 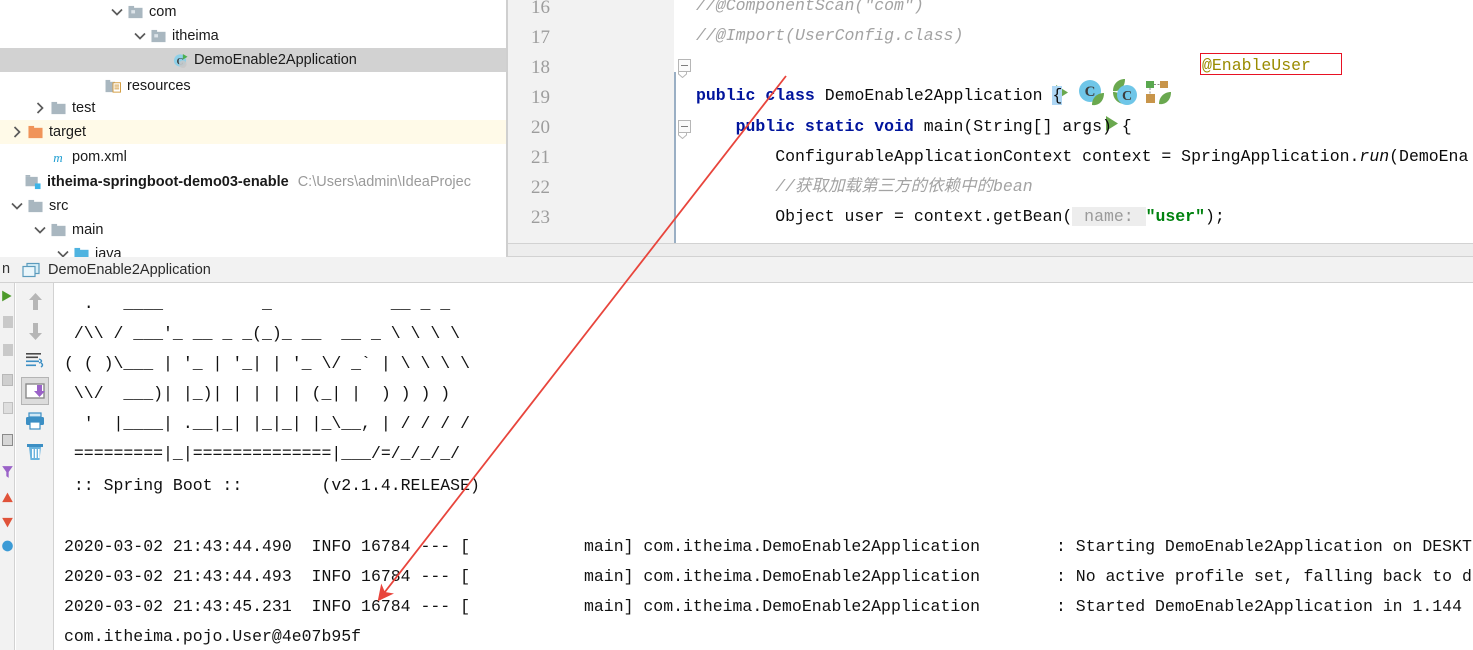 I want to click on code-line-16: //@ComponentScan("com"), so click(x=810, y=8).